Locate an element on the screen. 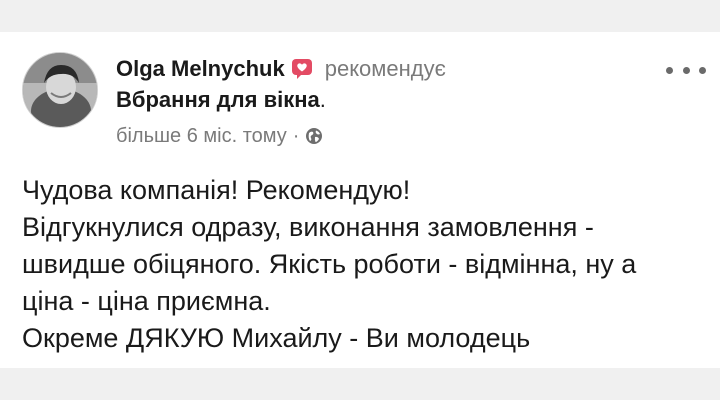  post-text-line: Чудова компанія! Рекомендую! is located at coordinates (216, 190).